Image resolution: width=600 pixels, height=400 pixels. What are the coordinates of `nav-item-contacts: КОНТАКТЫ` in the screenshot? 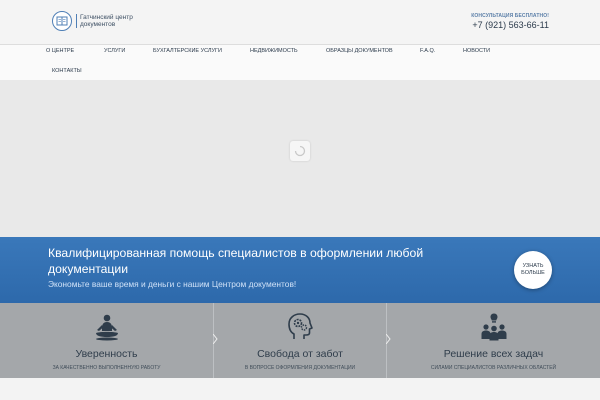 It's located at (67, 71).